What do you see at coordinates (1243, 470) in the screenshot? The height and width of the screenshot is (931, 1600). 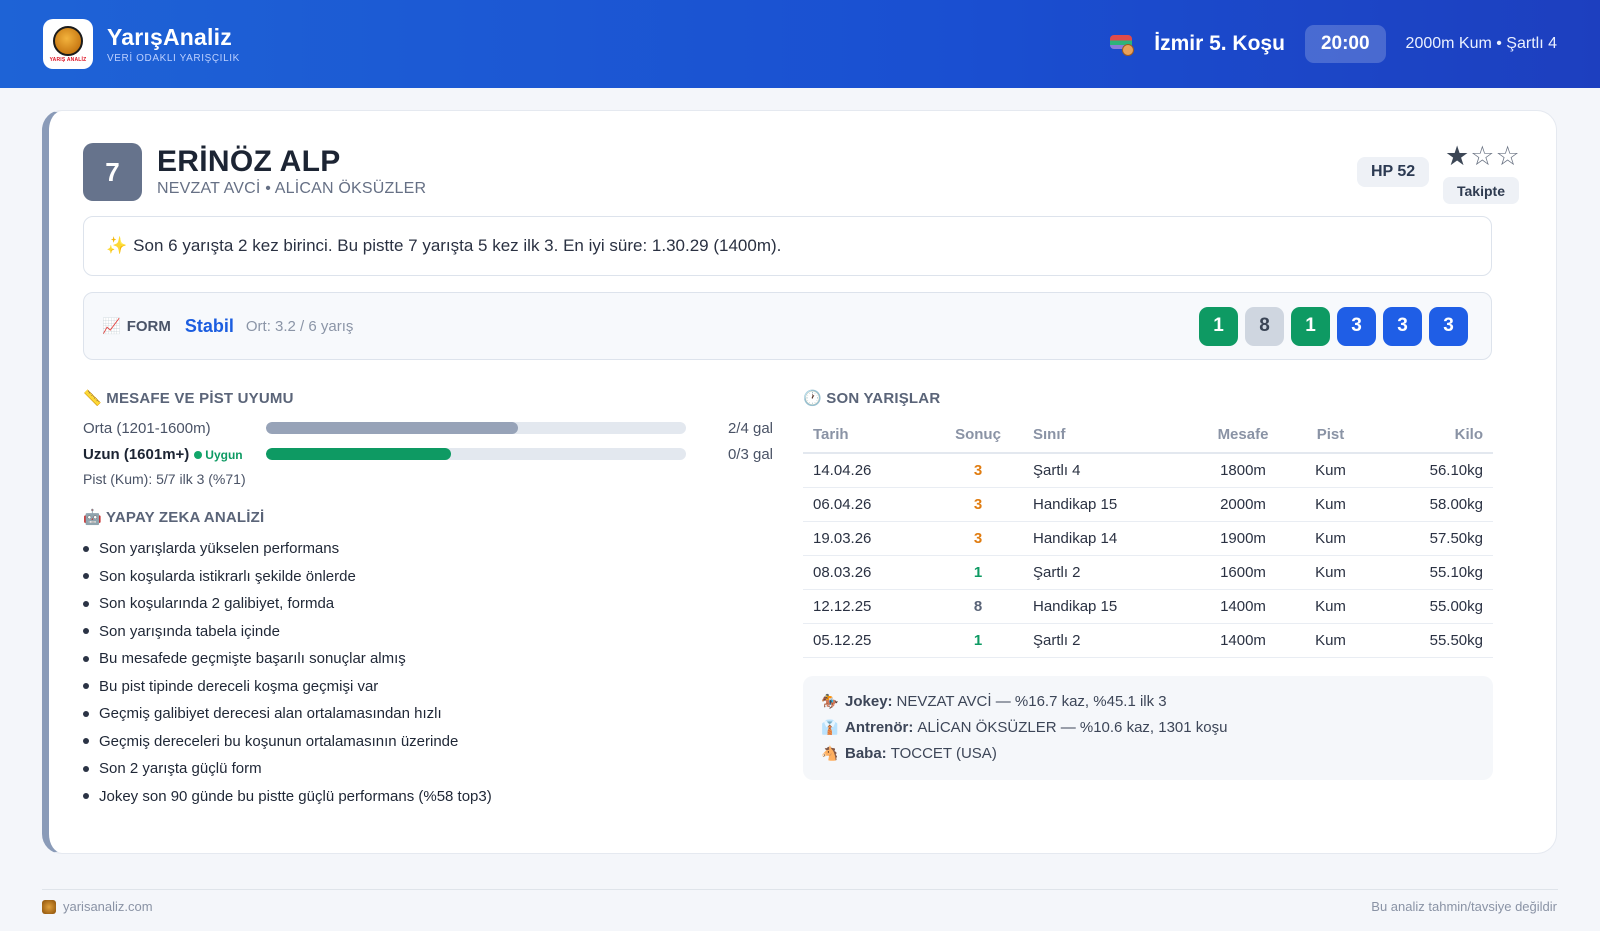 I see `cell-distance: 1800m` at bounding box center [1243, 470].